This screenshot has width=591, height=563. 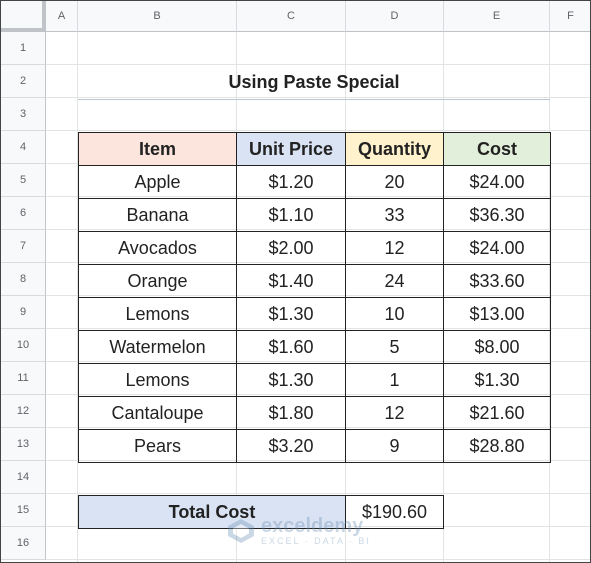 What do you see at coordinates (212, 512) in the screenshot?
I see `total-cost-label: Total Cost` at bounding box center [212, 512].